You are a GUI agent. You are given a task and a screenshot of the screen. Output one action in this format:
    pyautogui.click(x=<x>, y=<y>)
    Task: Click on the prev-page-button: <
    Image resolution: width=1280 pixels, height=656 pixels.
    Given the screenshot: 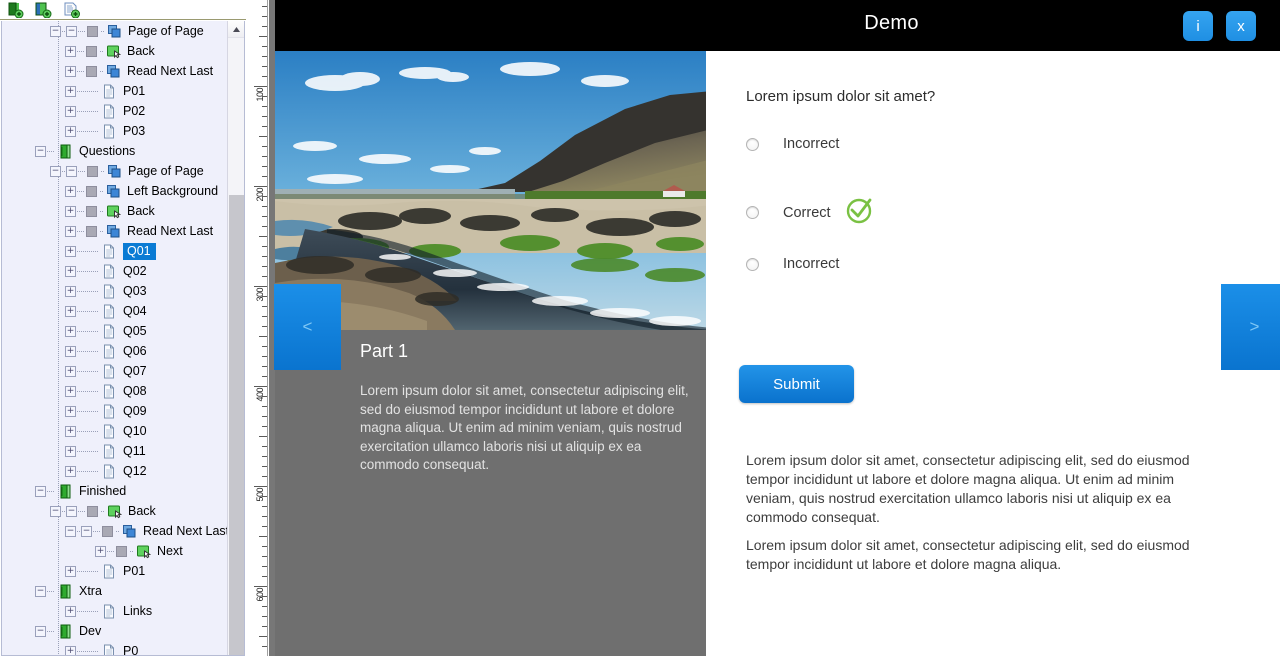 What is the action you would take?
    pyautogui.click(x=307, y=327)
    